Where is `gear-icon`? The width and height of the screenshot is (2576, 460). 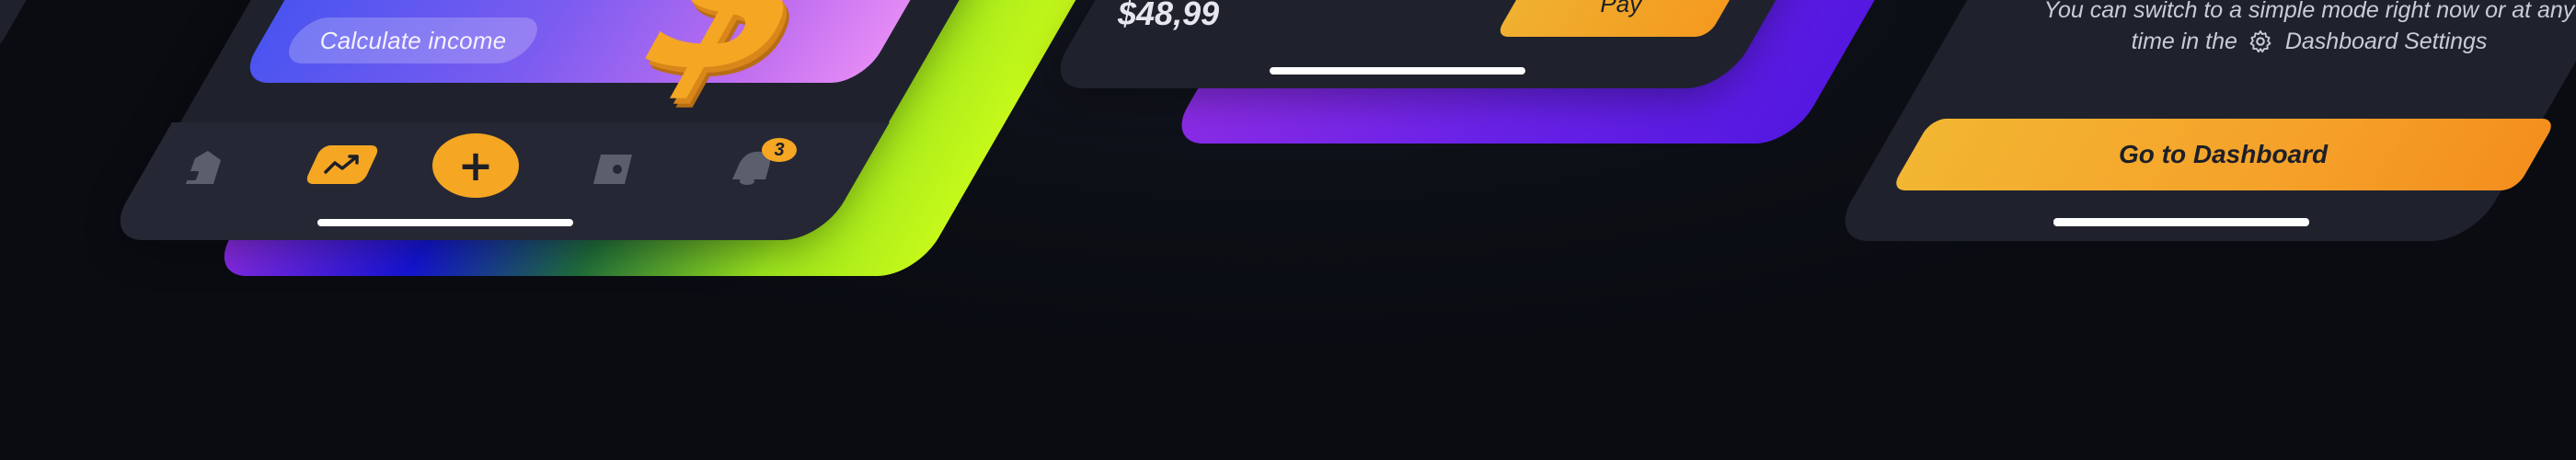
gear-icon is located at coordinates (2260, 41).